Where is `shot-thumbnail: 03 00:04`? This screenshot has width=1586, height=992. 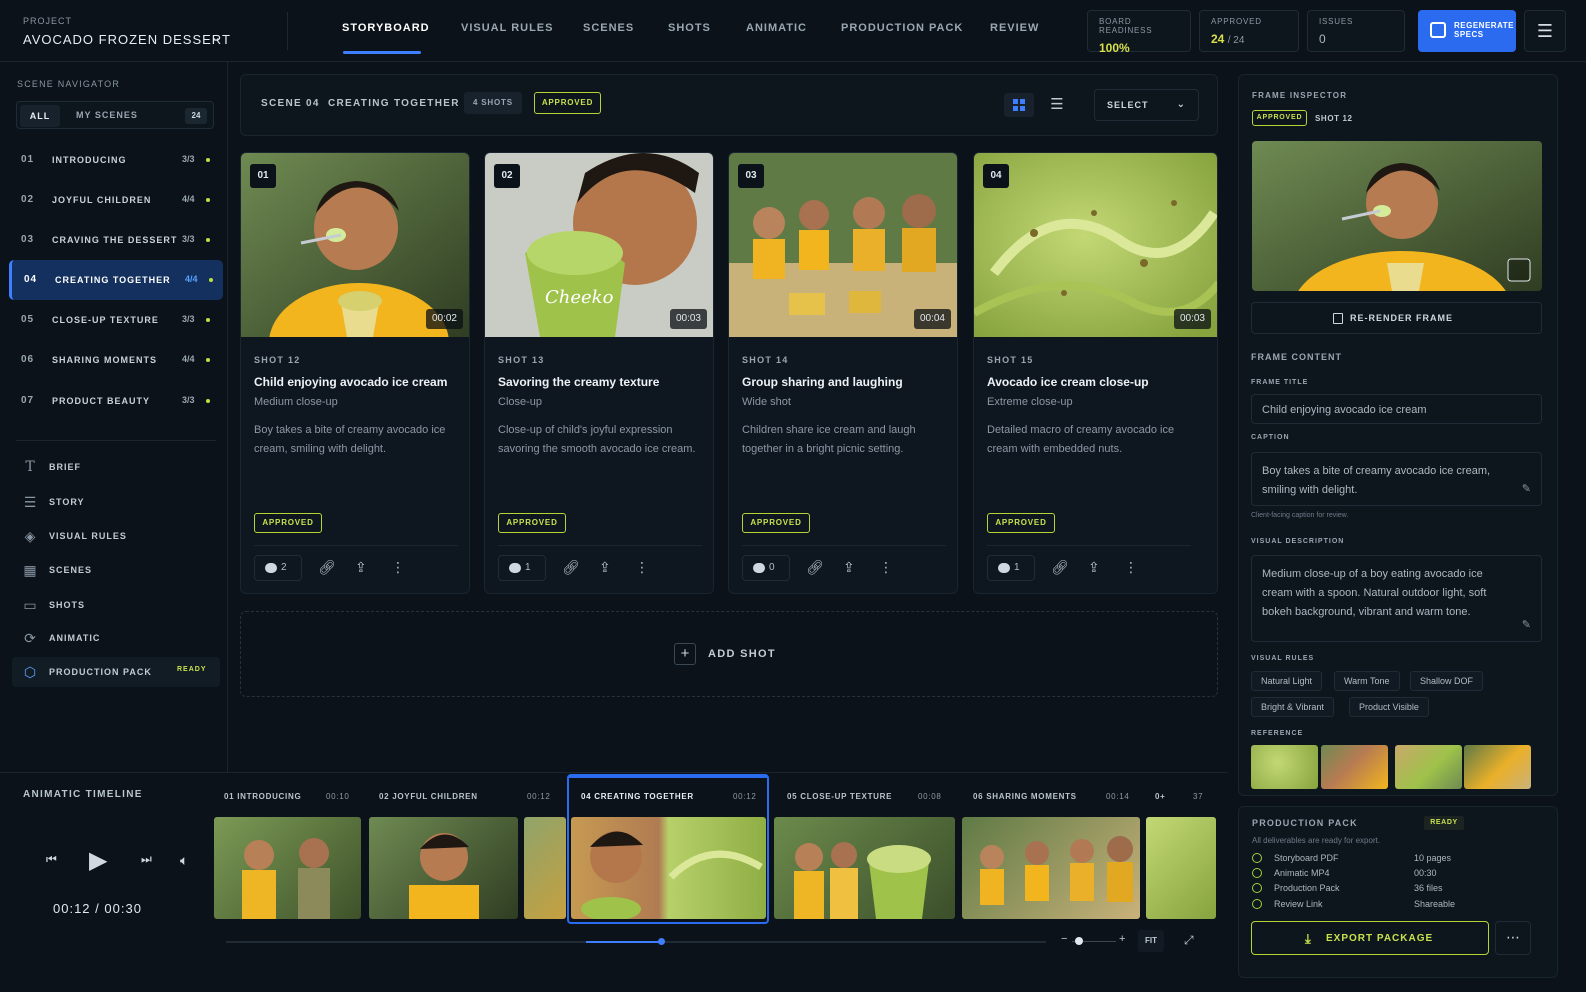
shot-thumbnail: 03 00:04 is located at coordinates (843, 245).